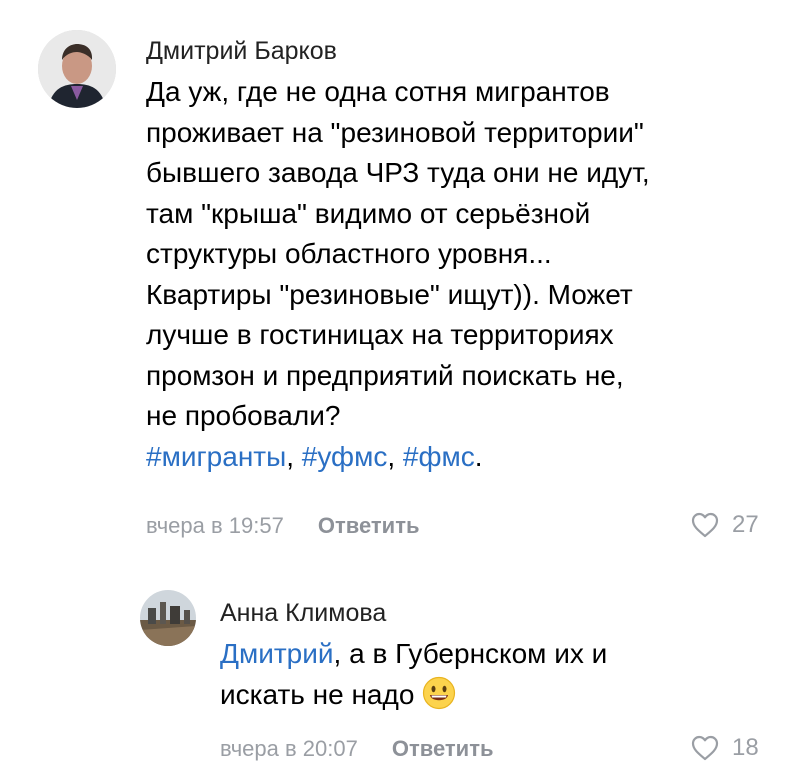  Describe the element at coordinates (724, 525) in the screenshot. I see `like-button: 27` at that location.